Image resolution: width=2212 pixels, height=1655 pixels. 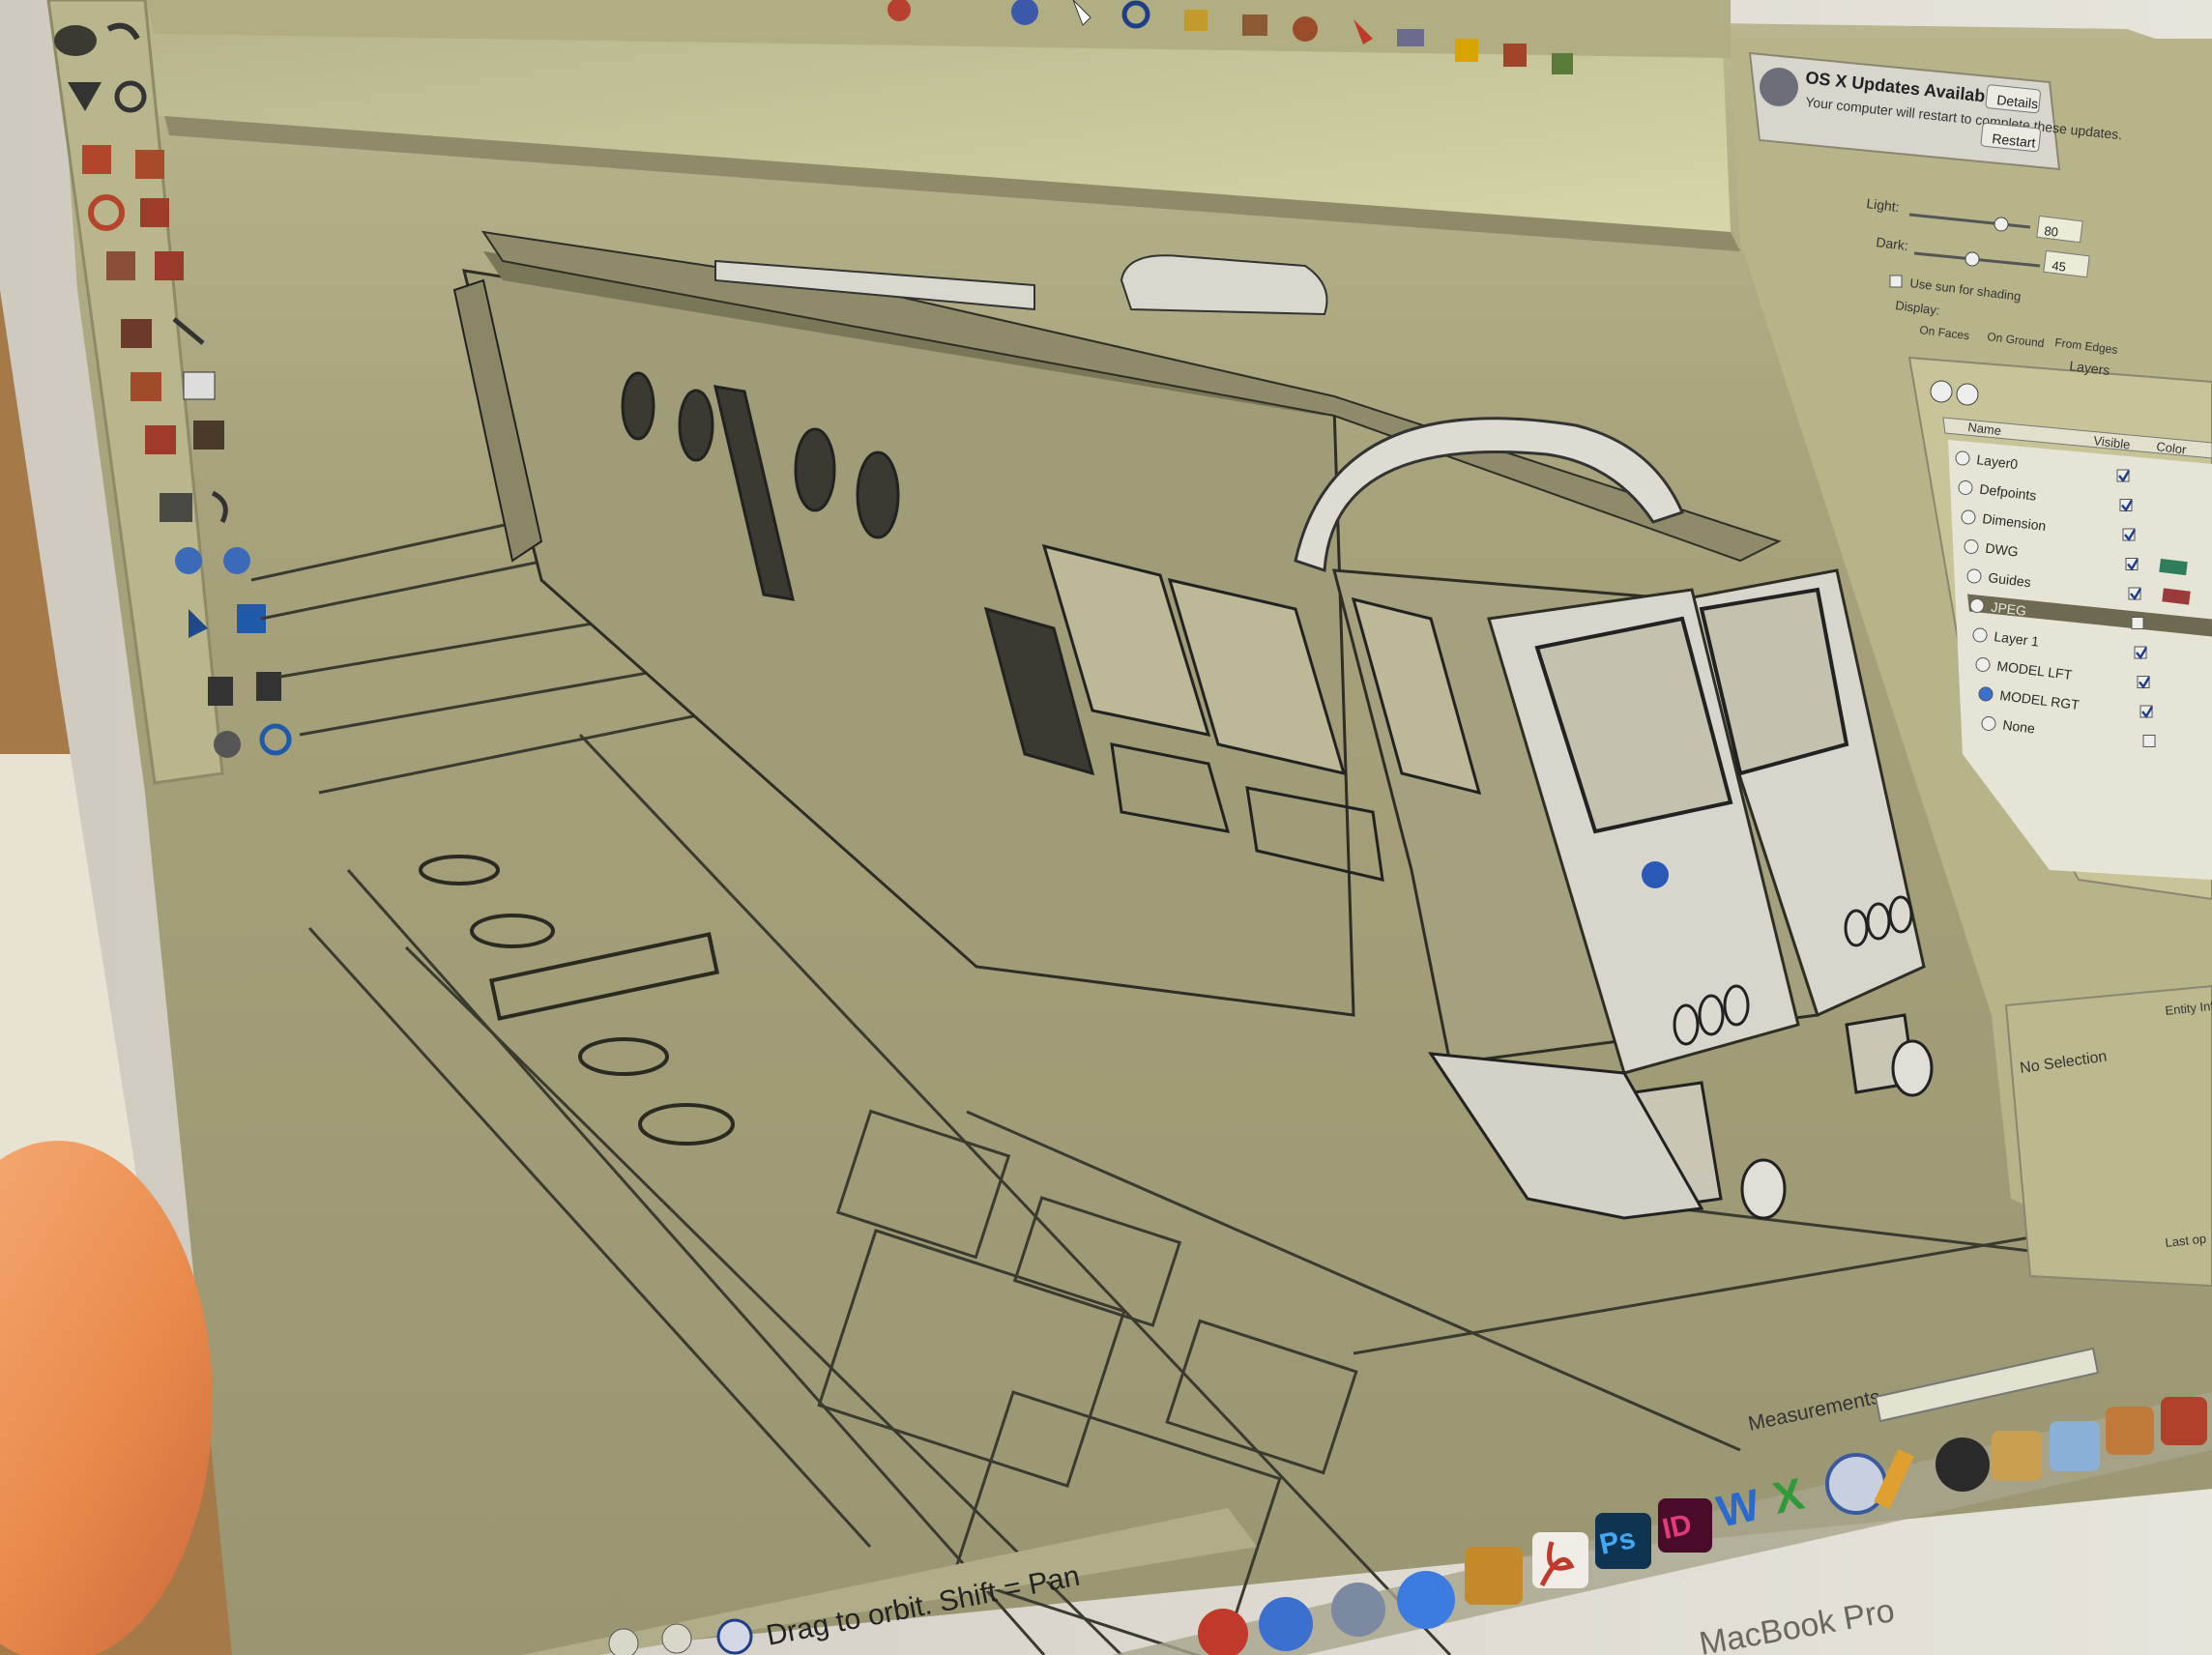 What do you see at coordinates (176, 507) in the screenshot?
I see `orbit-tool-icon` at bounding box center [176, 507].